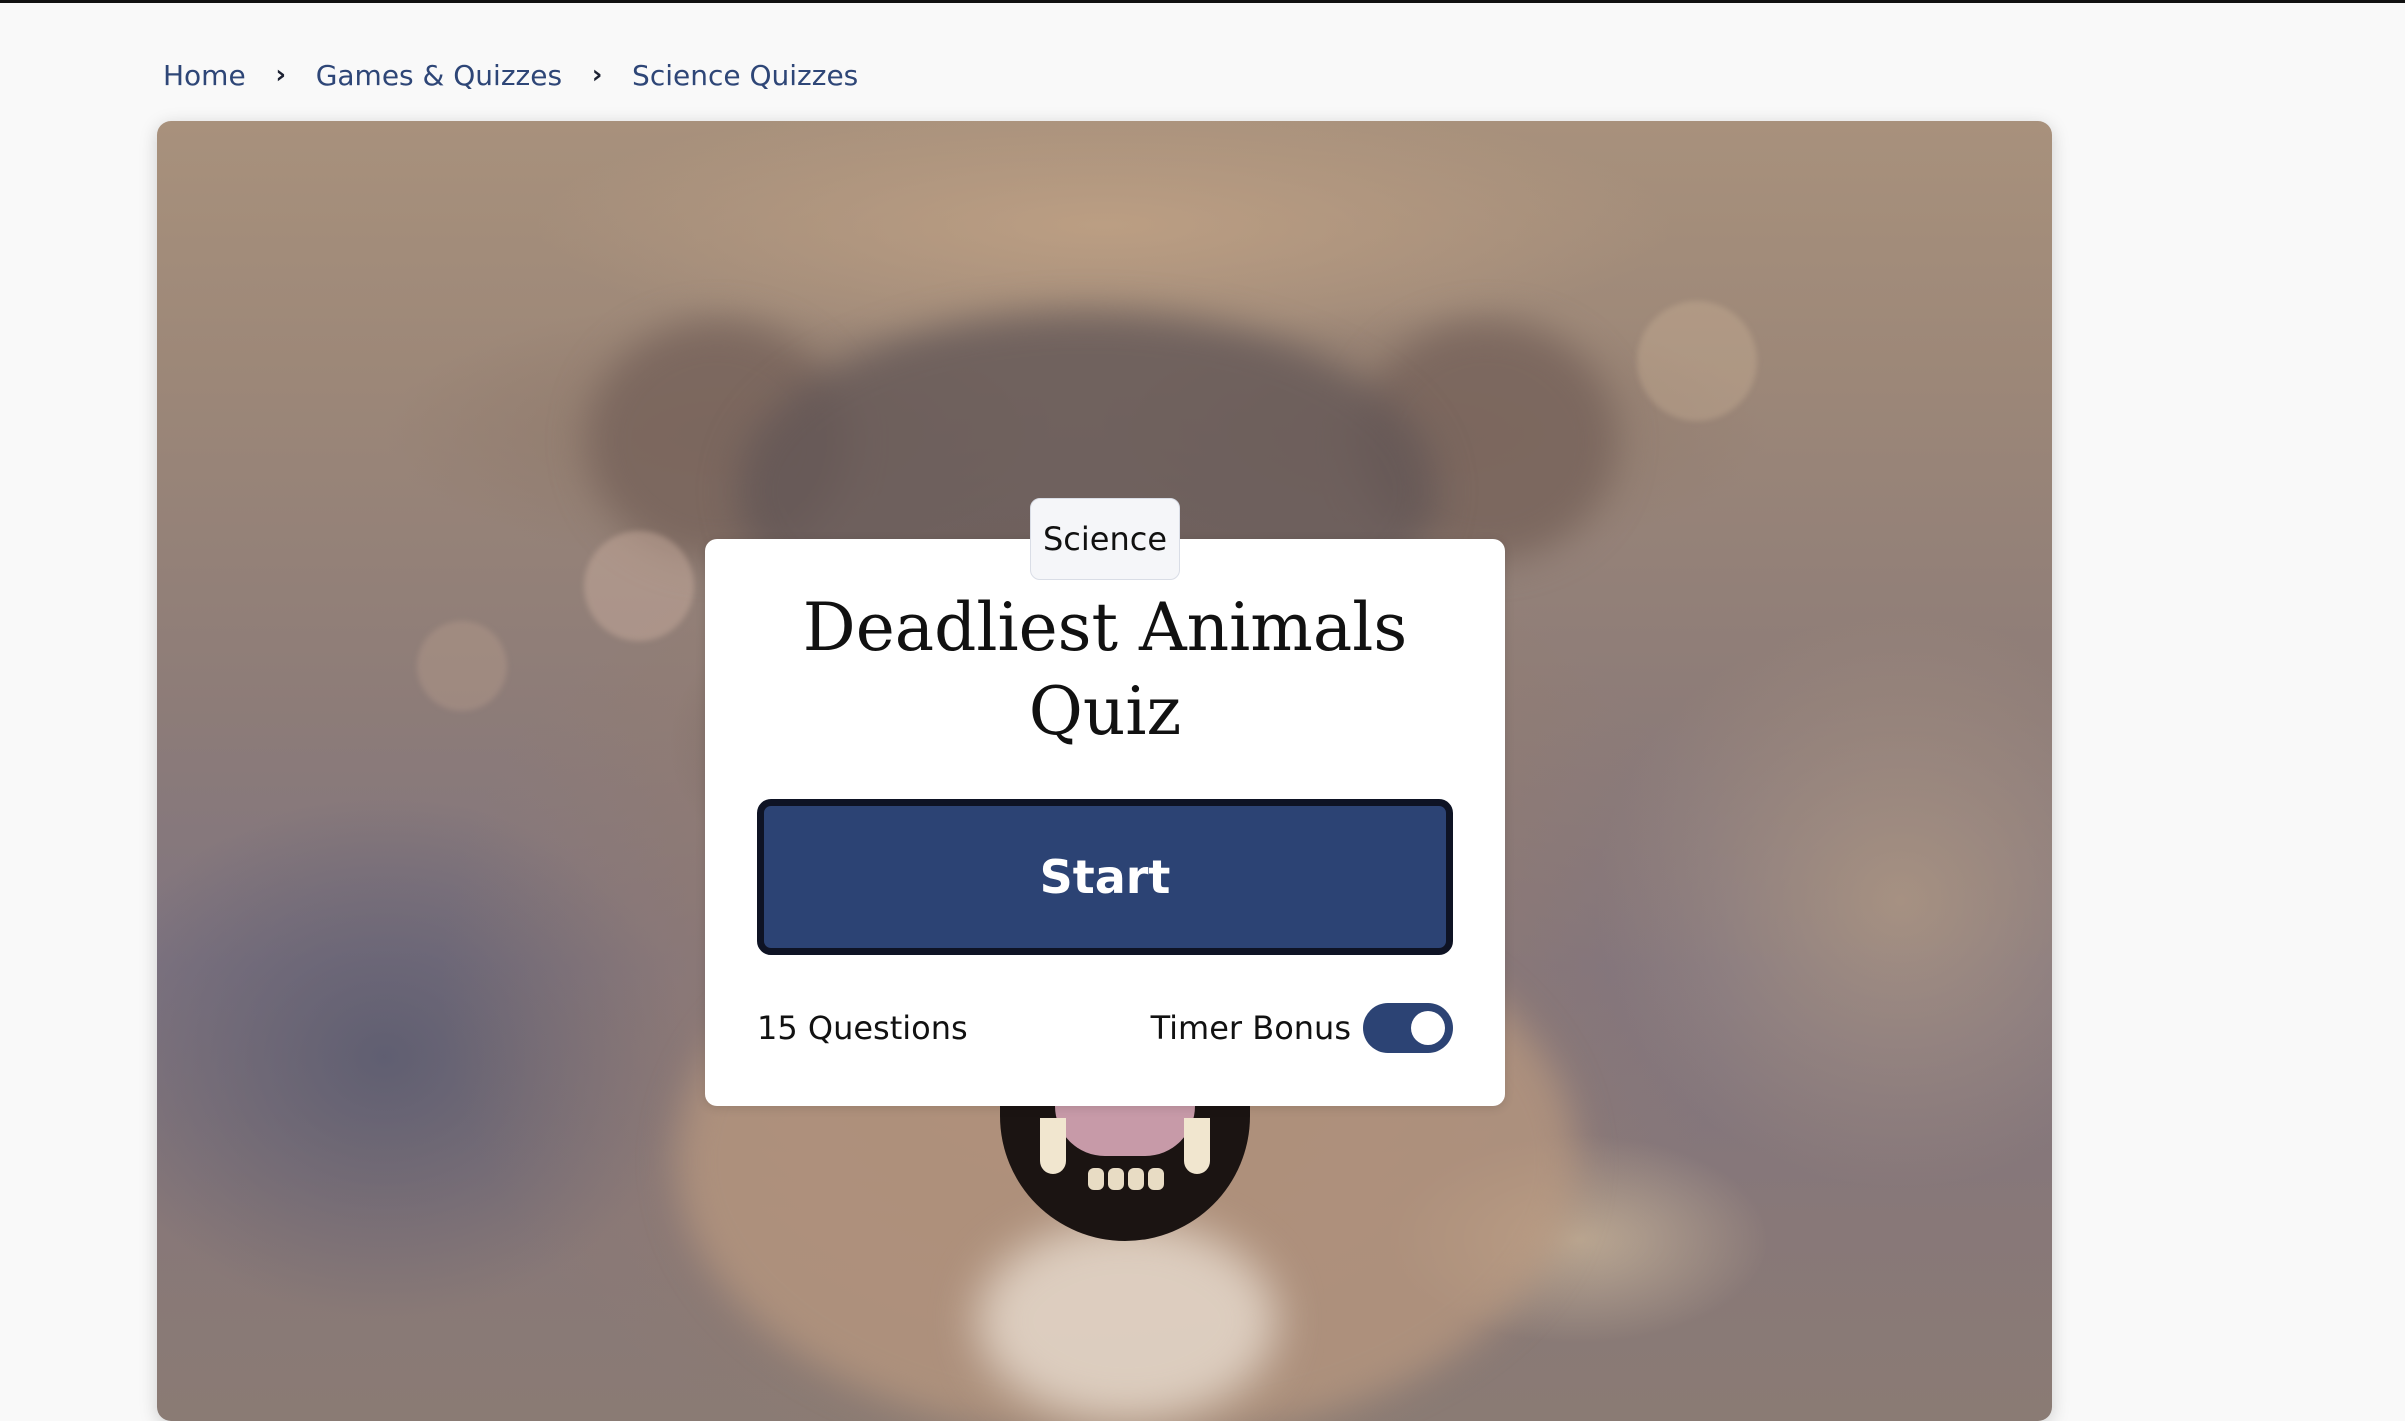 Image resolution: width=2405 pixels, height=1421 pixels. What do you see at coordinates (1428, 1028) in the screenshot?
I see `toggle-knob` at bounding box center [1428, 1028].